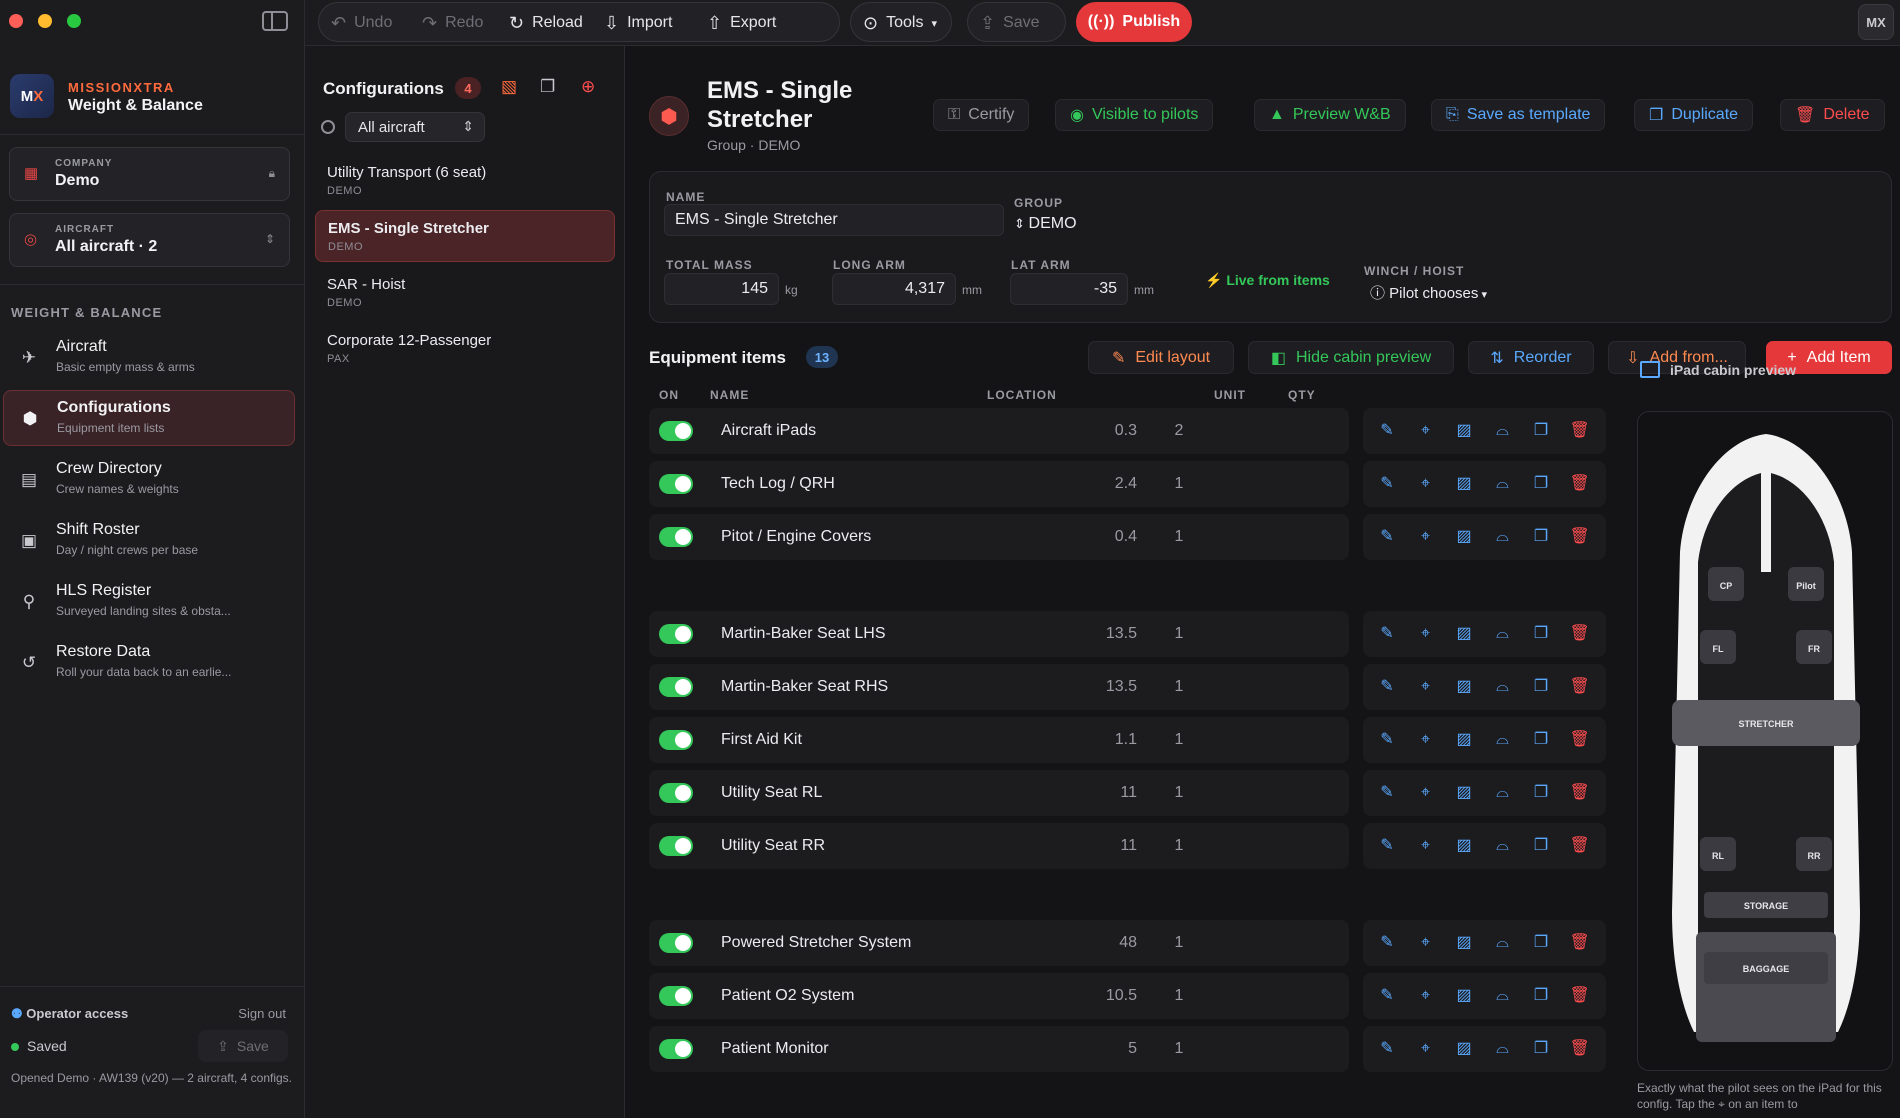 The height and width of the screenshot is (1118, 1900). I want to click on group-select: ⇕ DEMO, so click(1045, 224).